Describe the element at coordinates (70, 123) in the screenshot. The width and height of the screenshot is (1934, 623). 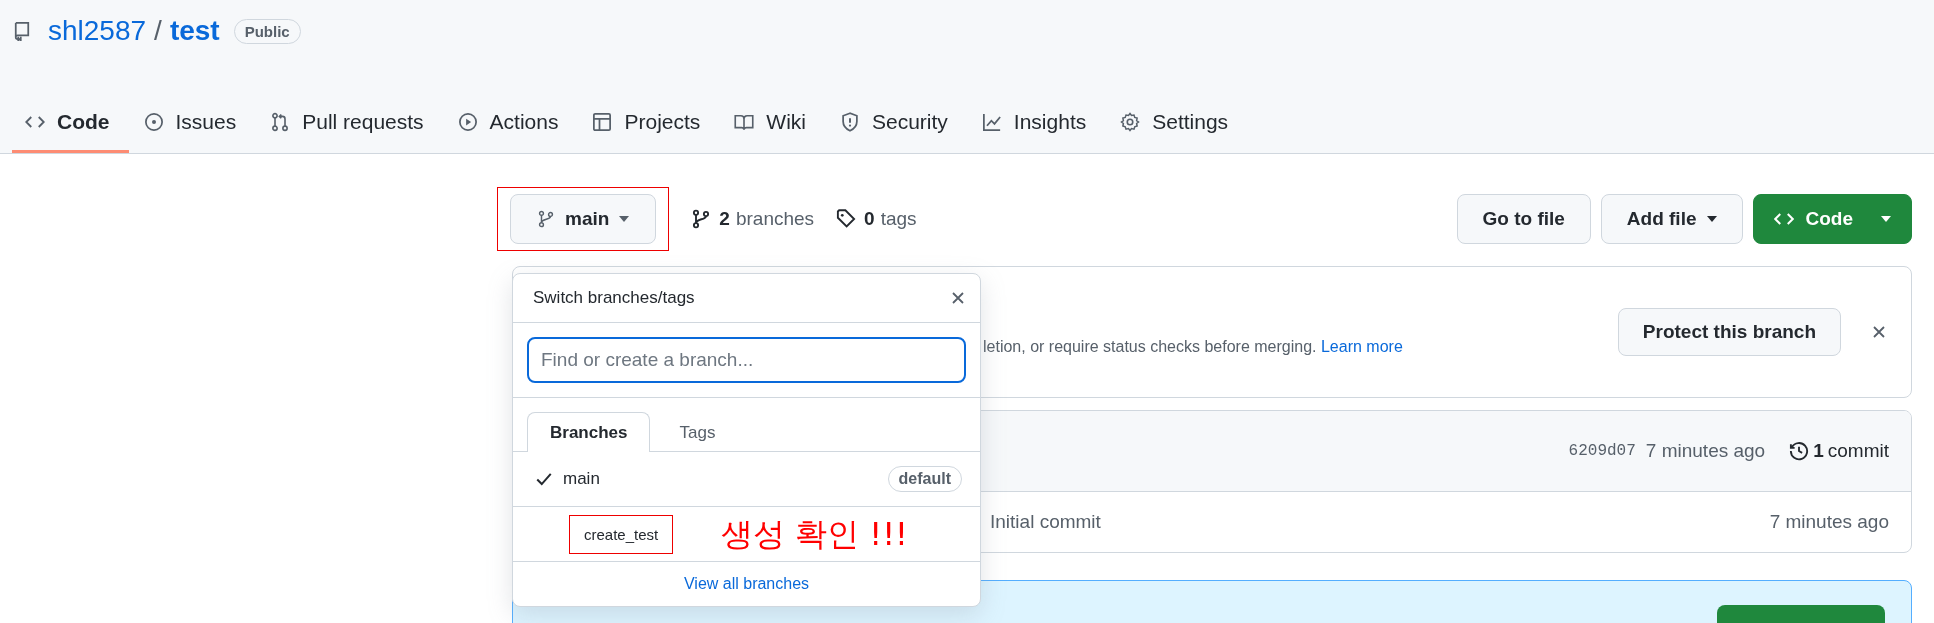
I see `repo-tab: Code` at that location.